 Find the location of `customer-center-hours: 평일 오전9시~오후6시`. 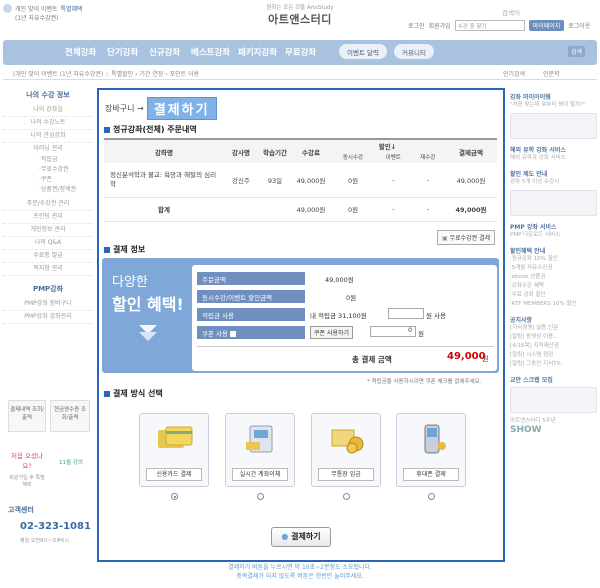

customer-center-hours: 평일 오전9시~오후6시 is located at coordinates (44, 541).